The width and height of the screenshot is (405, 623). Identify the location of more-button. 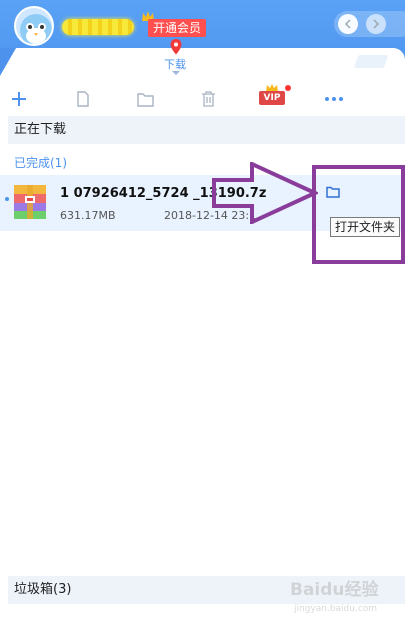
(334, 99).